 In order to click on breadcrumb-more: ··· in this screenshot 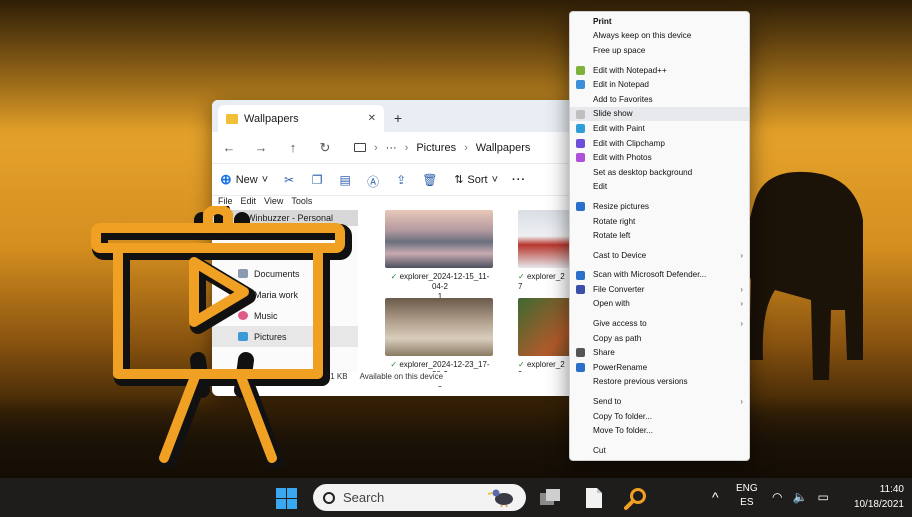, I will do `click(391, 148)`.